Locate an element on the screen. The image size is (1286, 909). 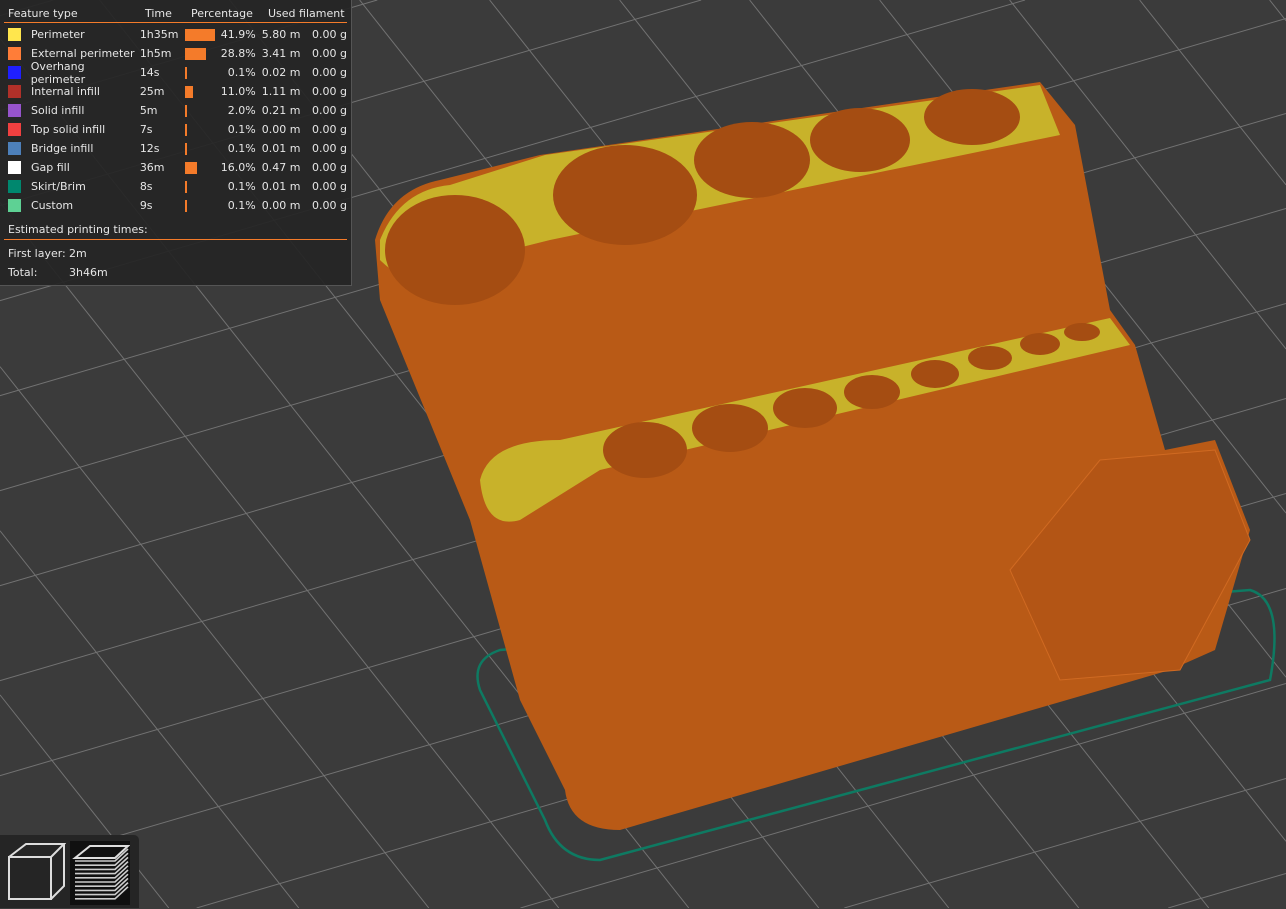
feature-name: Skirt/Brim is located at coordinates (58, 186).